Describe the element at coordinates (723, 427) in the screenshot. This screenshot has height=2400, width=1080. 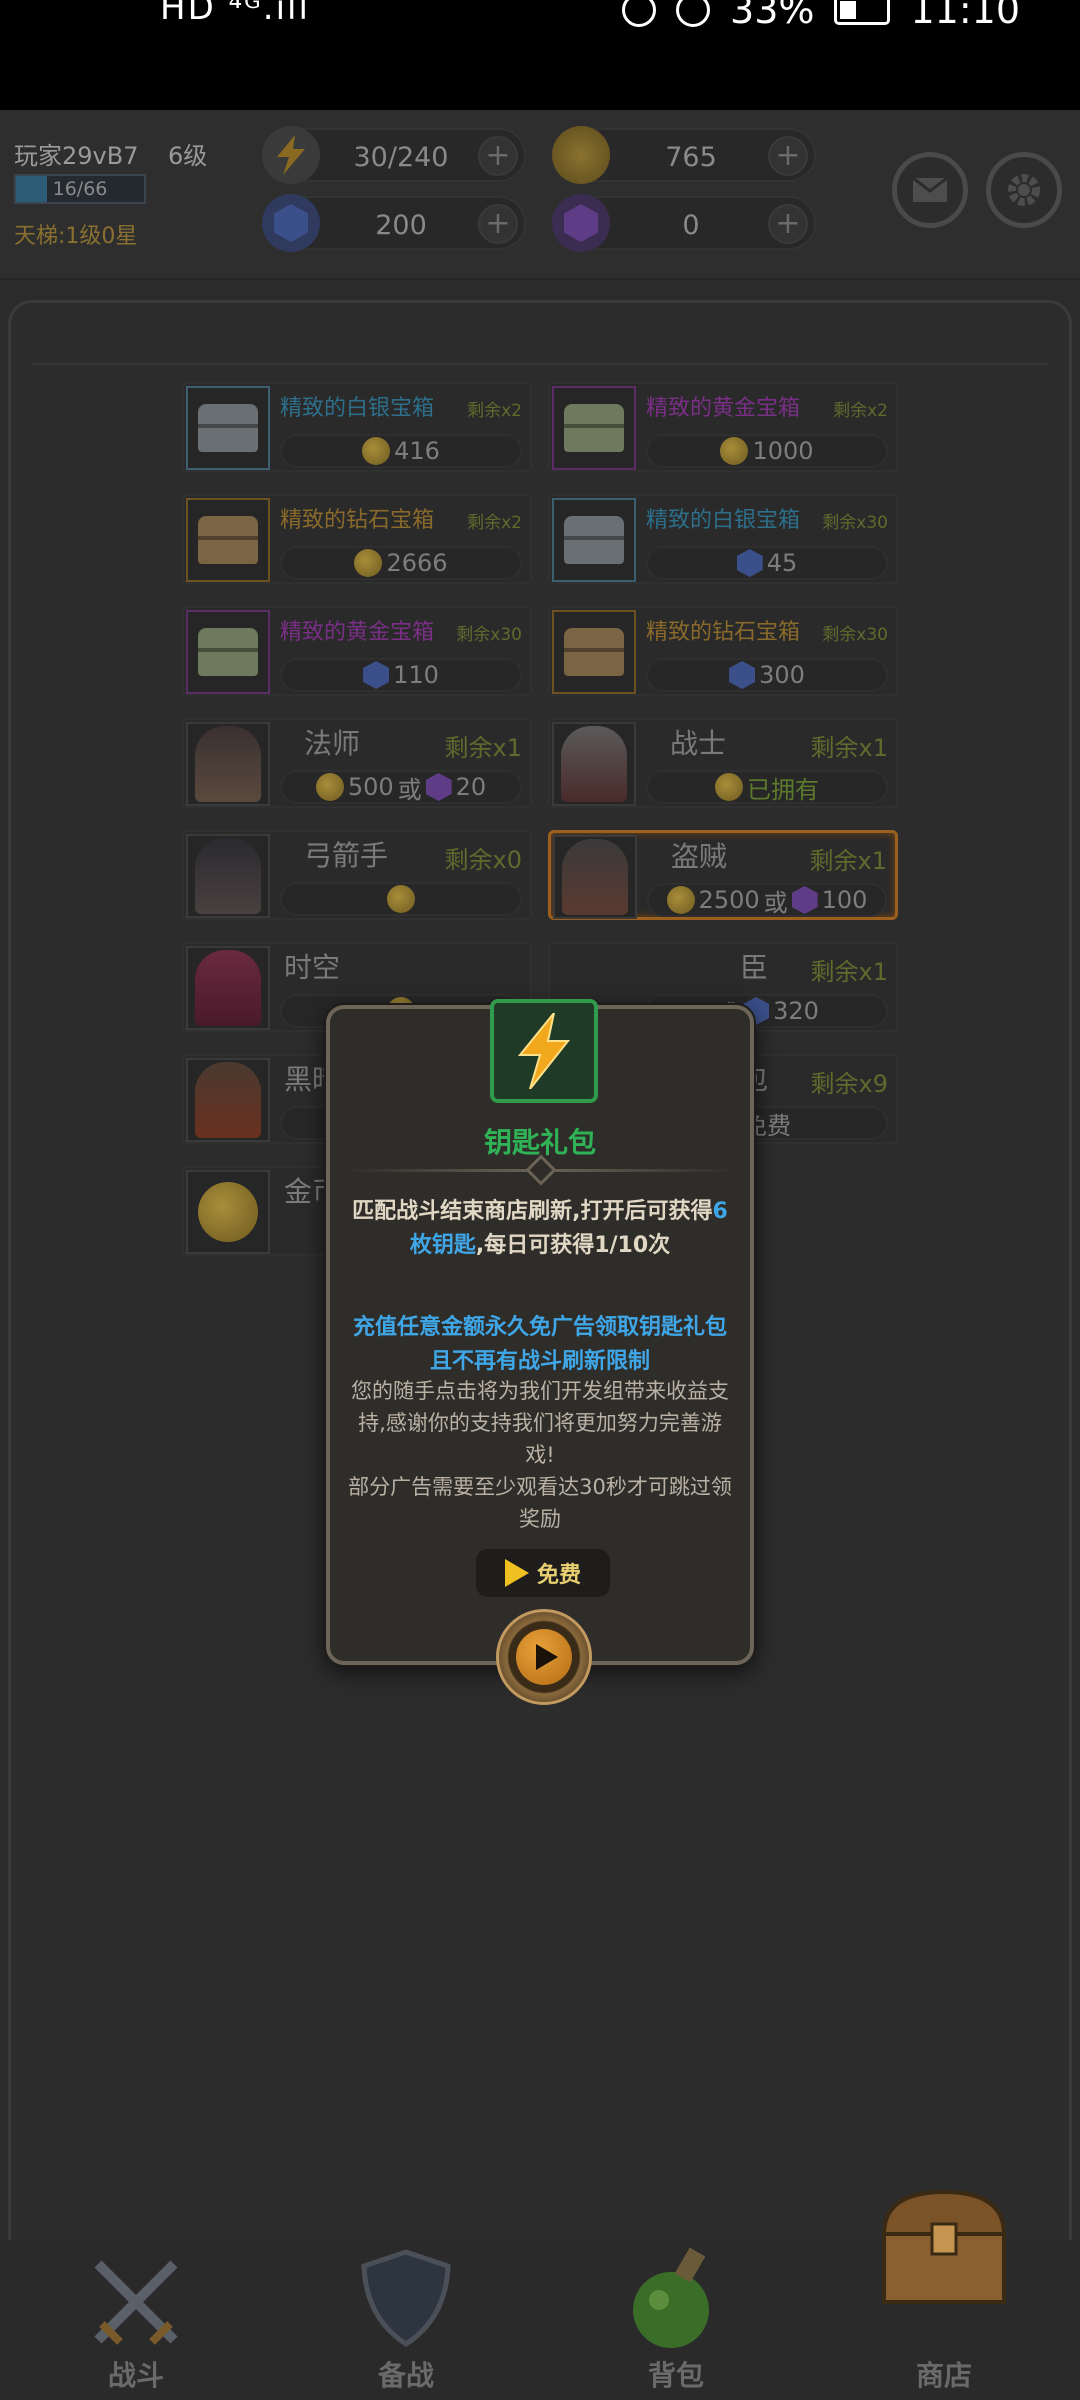
I see `shop-item-gold-chest-gold: 精致的黄金宝箱 剩余x2 1000` at that location.